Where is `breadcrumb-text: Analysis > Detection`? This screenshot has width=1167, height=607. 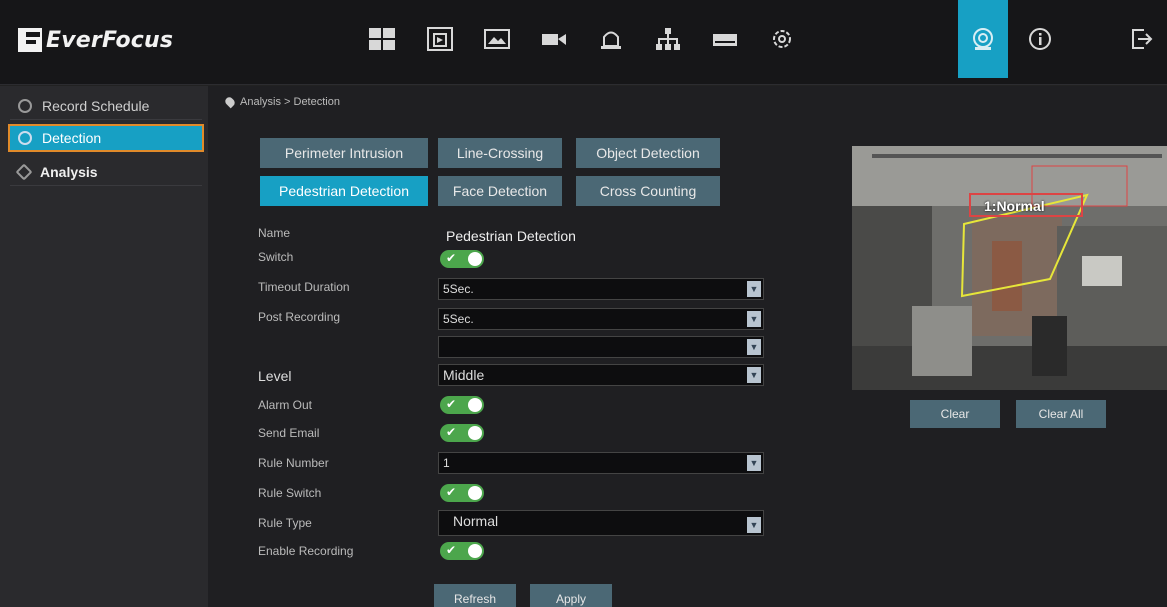 breadcrumb-text: Analysis > Detection is located at coordinates (290, 102).